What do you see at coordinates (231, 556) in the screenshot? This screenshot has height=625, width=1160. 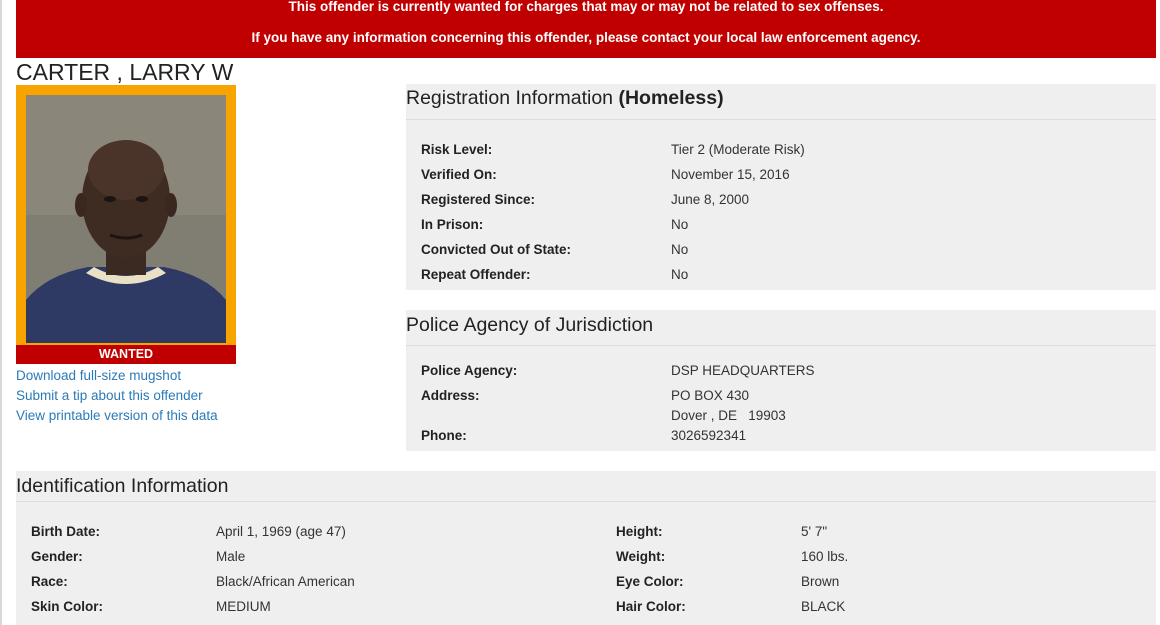 I see `gender-value: Male` at bounding box center [231, 556].